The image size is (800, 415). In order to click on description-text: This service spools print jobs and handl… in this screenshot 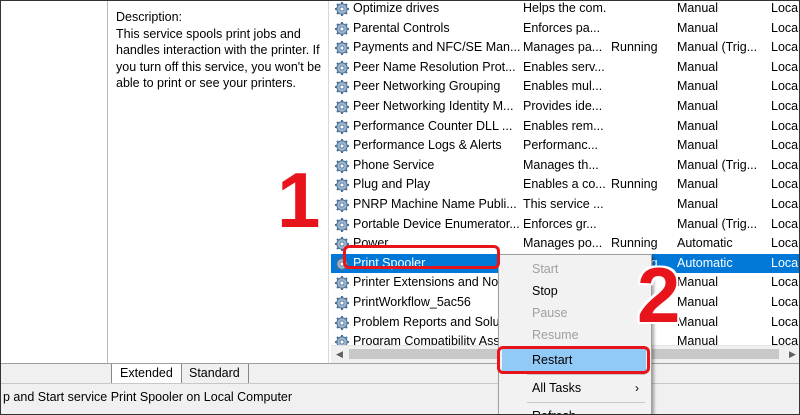, I will do `click(219, 58)`.